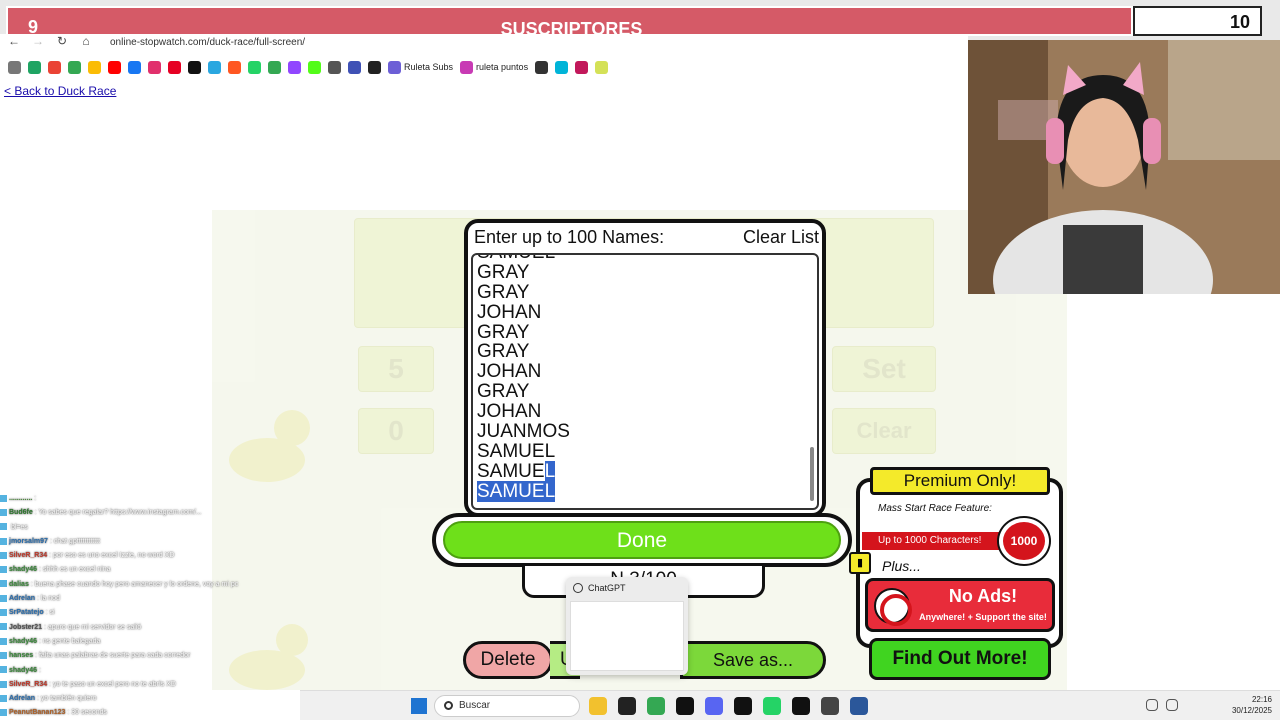  I want to click on twitch-icon, so click(294, 67).